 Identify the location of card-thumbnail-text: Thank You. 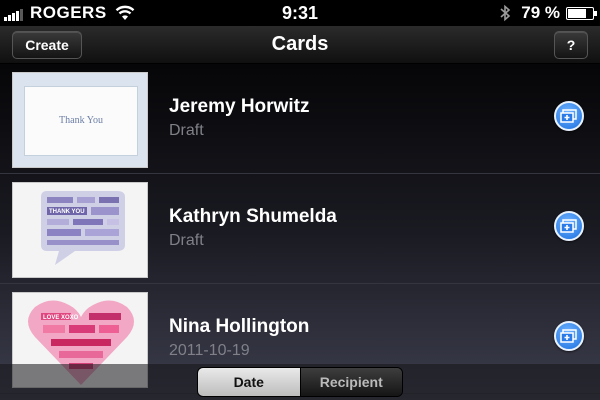
(81, 120).